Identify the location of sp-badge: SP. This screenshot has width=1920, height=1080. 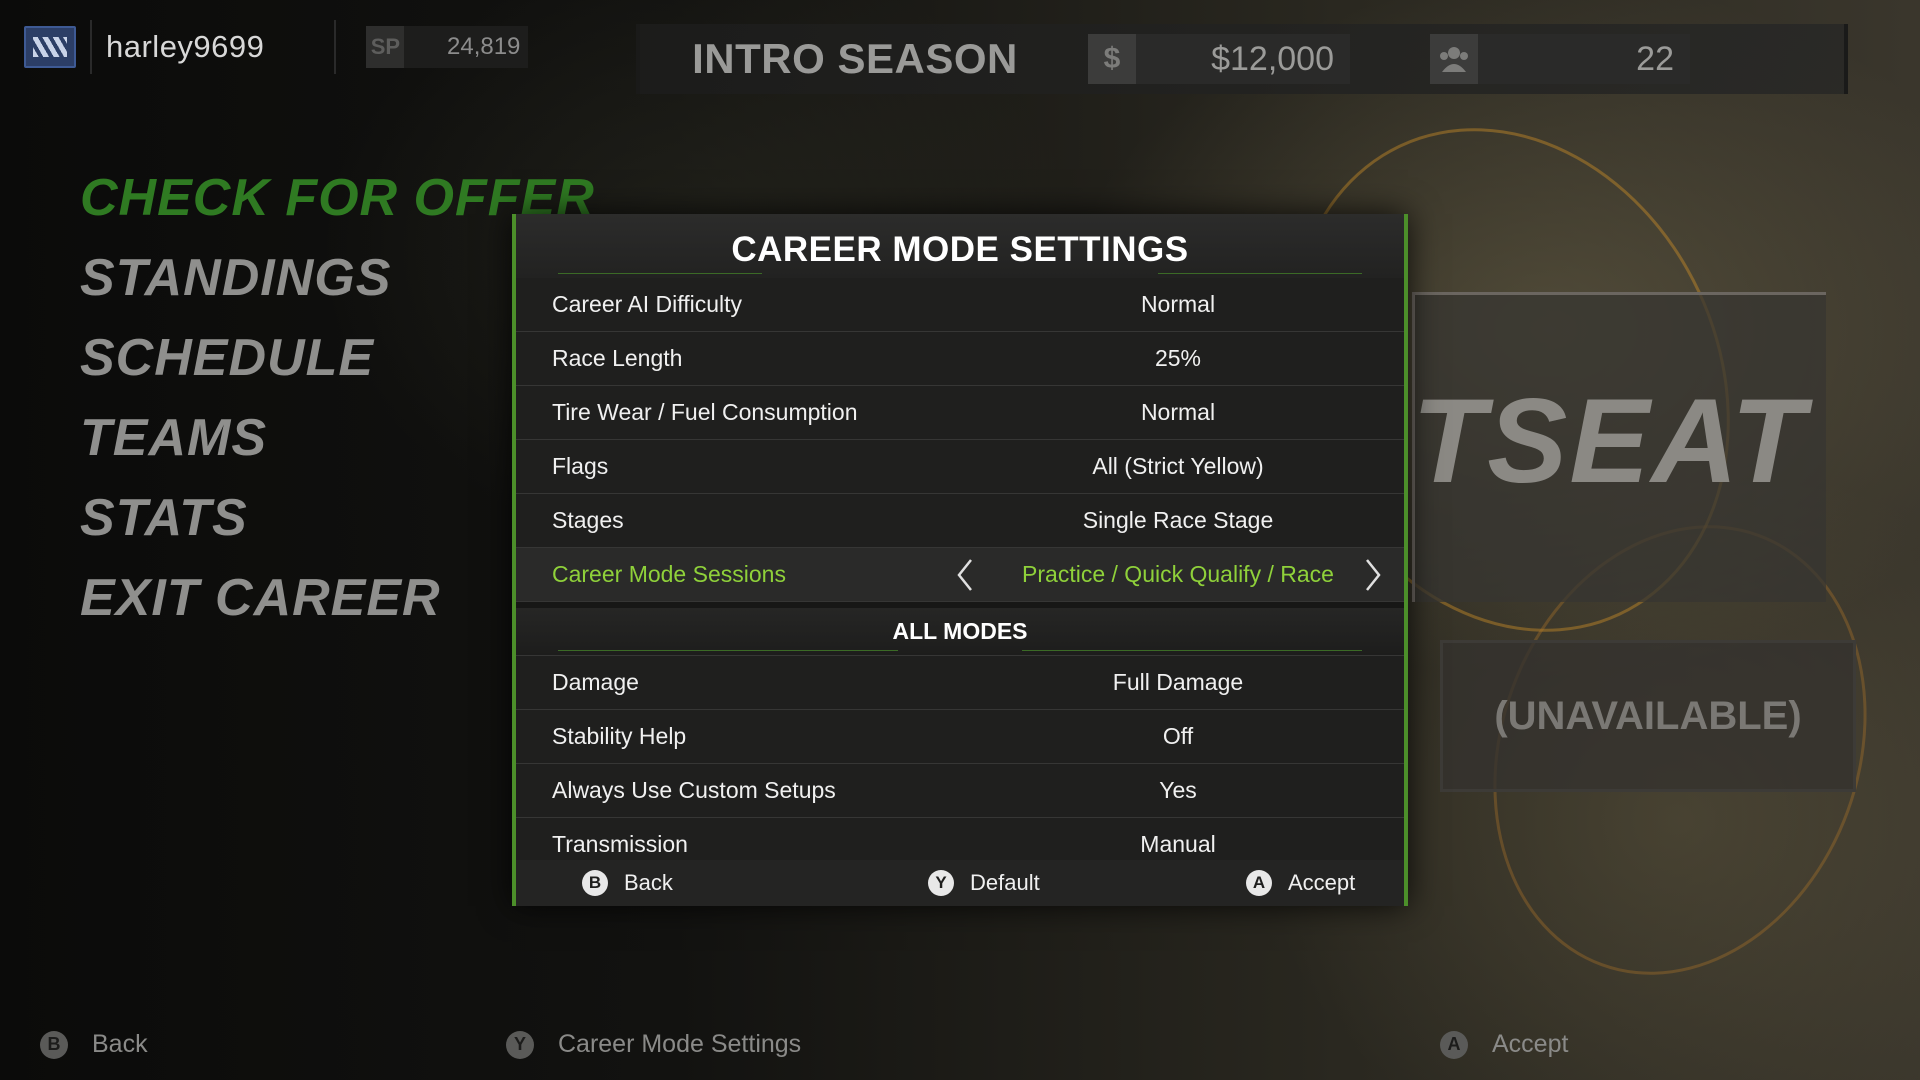
(385, 47).